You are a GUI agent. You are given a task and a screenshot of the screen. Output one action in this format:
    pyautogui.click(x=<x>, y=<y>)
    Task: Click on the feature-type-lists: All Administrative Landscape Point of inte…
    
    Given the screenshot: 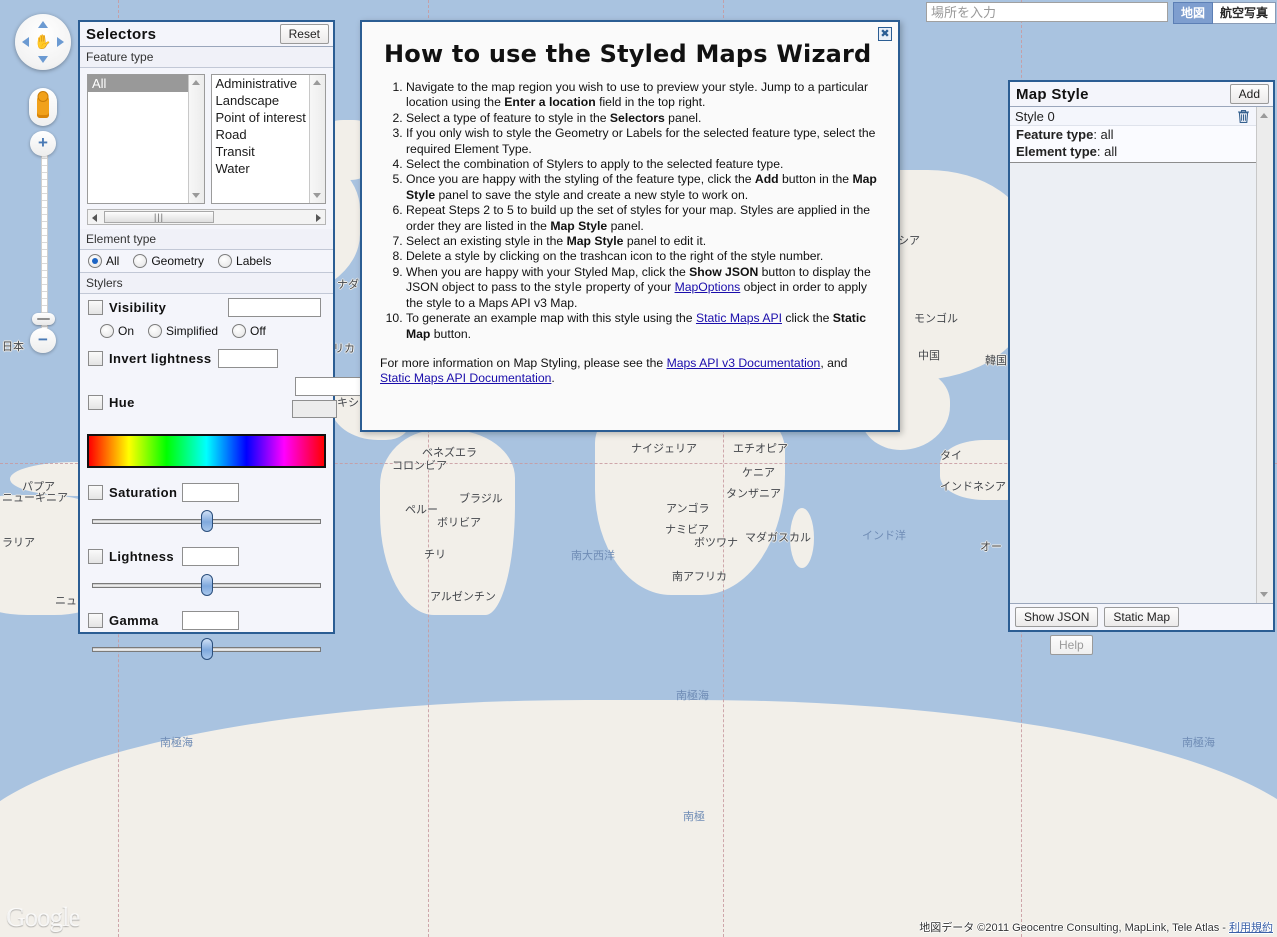 What is the action you would take?
    pyautogui.click(x=206, y=136)
    